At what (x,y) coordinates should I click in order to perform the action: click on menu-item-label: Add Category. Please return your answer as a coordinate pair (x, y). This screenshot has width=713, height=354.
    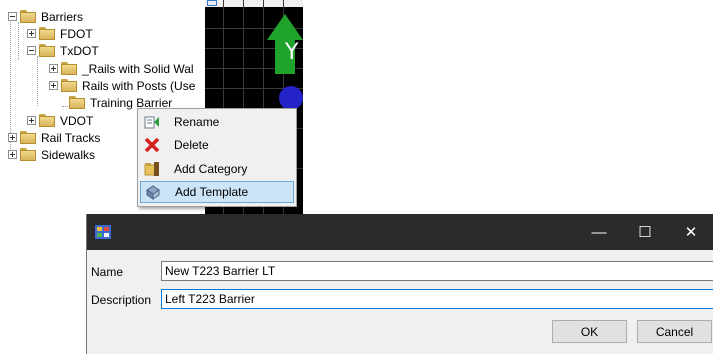
    Looking at the image, I should click on (211, 169).